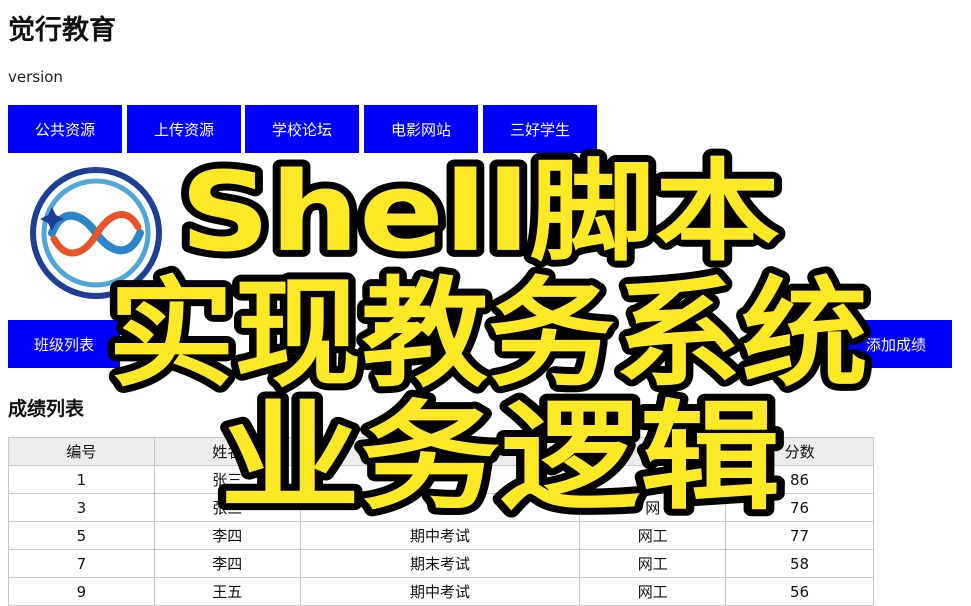 The image size is (971, 606). I want to click on nav-movie-site: 电影网站, so click(421, 129).